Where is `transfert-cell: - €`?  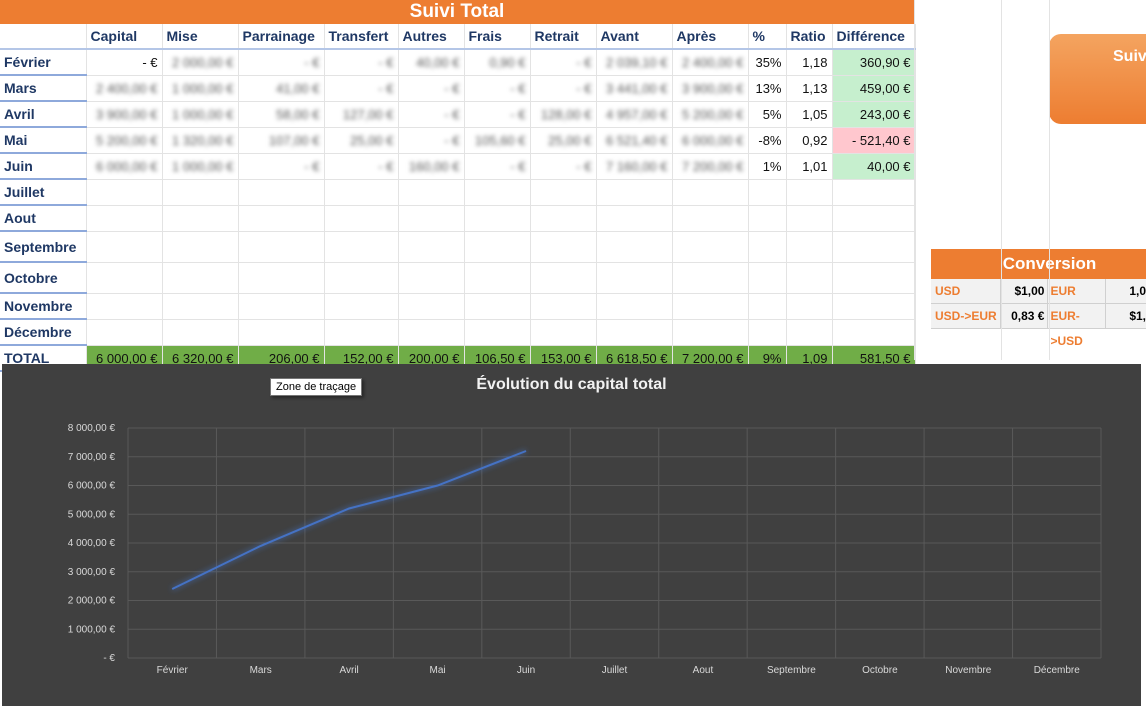 transfert-cell: - € is located at coordinates (361, 166).